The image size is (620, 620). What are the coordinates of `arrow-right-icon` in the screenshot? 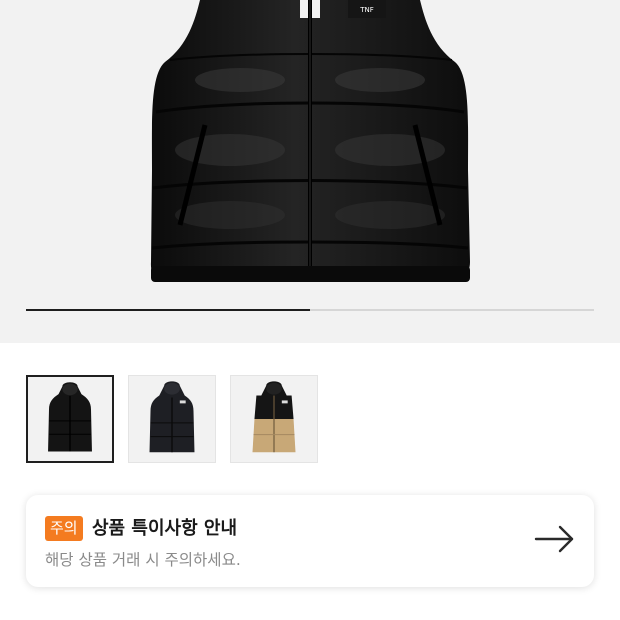 It's located at (555, 539).